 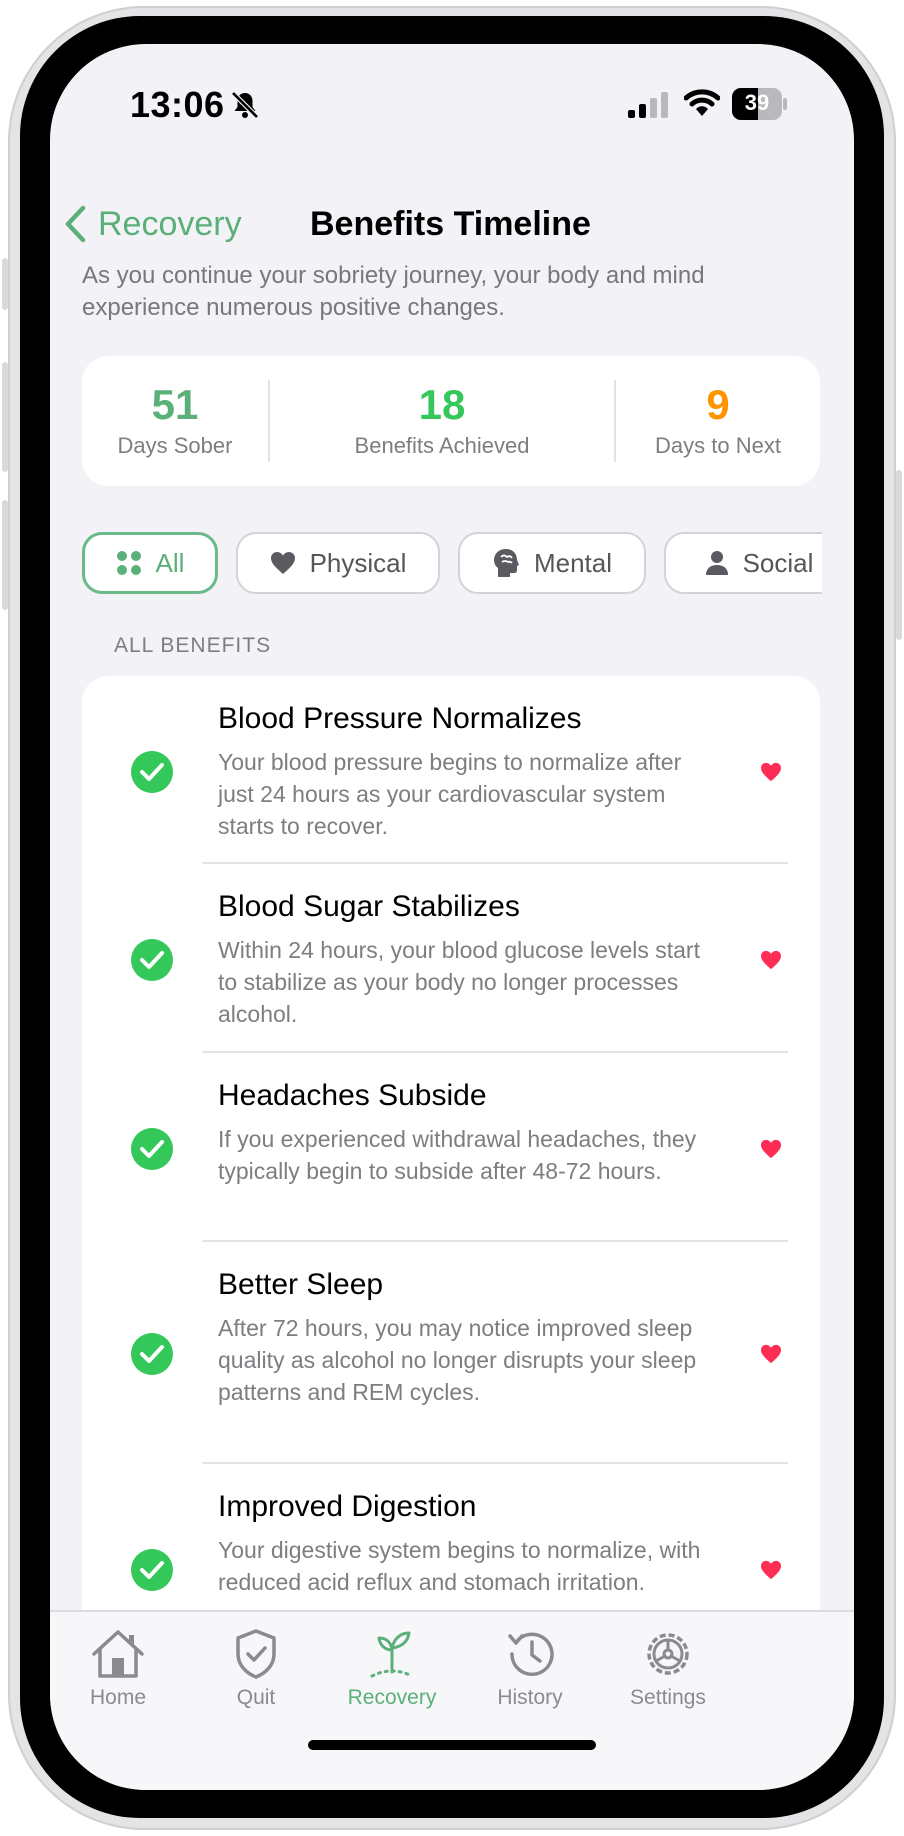 I want to click on benefit-title: Headaches Subside, so click(x=352, y=1095).